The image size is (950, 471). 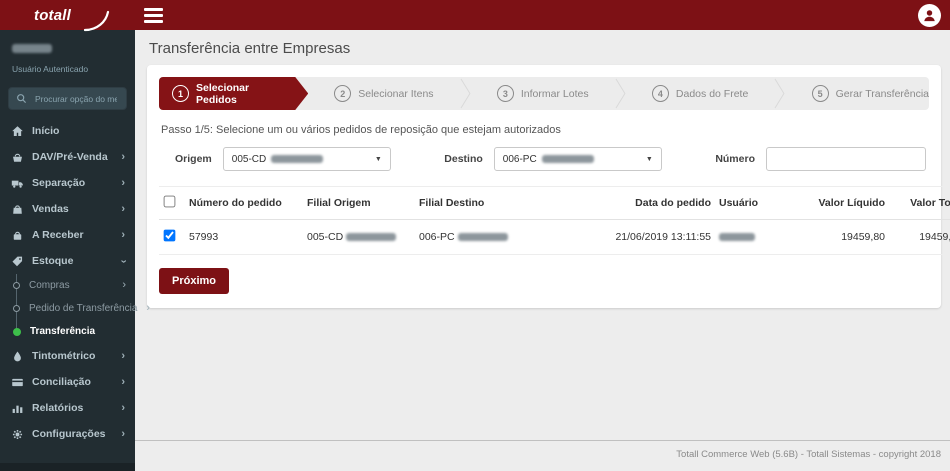 I want to click on step-label: Selecionar Itens, so click(x=396, y=93).